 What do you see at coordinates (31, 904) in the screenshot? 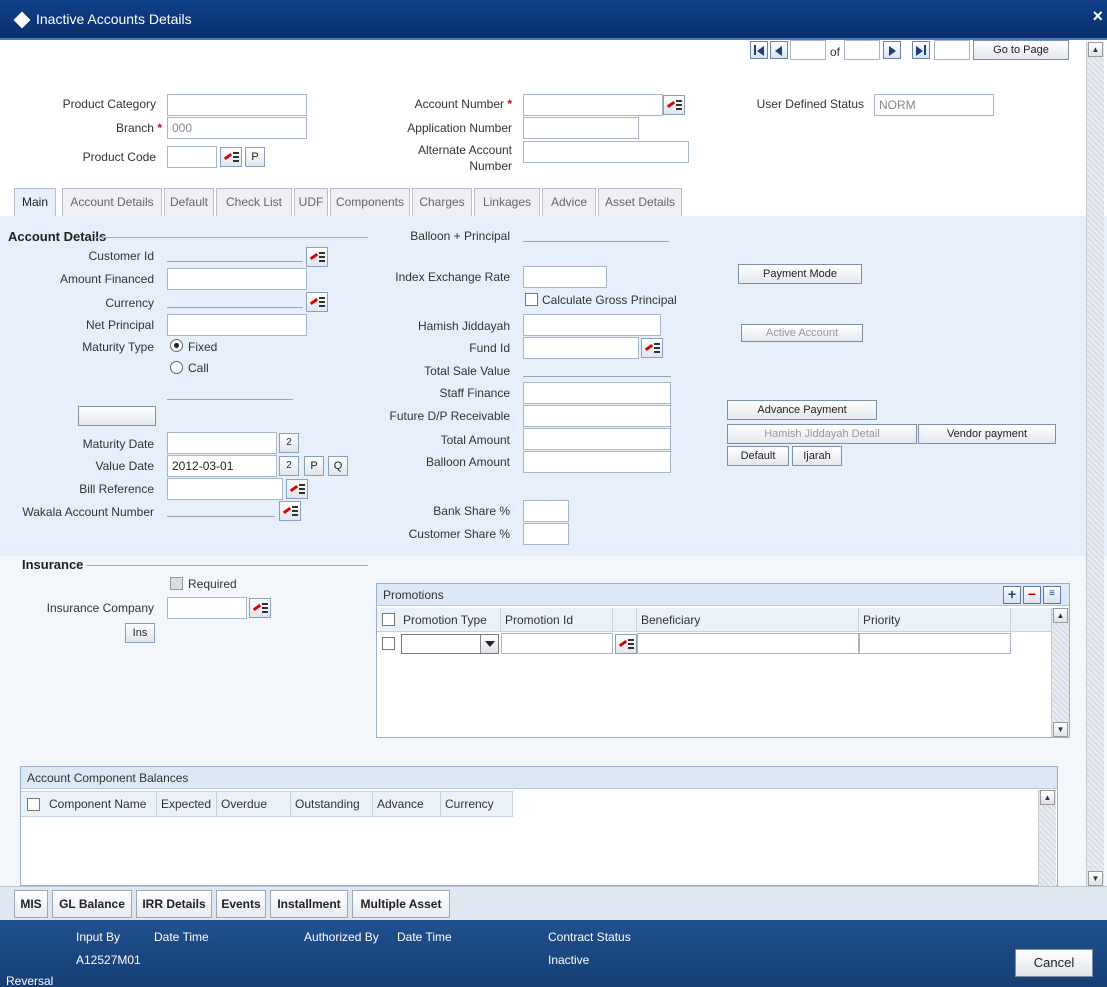
I see `tab-mis: MIS` at bounding box center [31, 904].